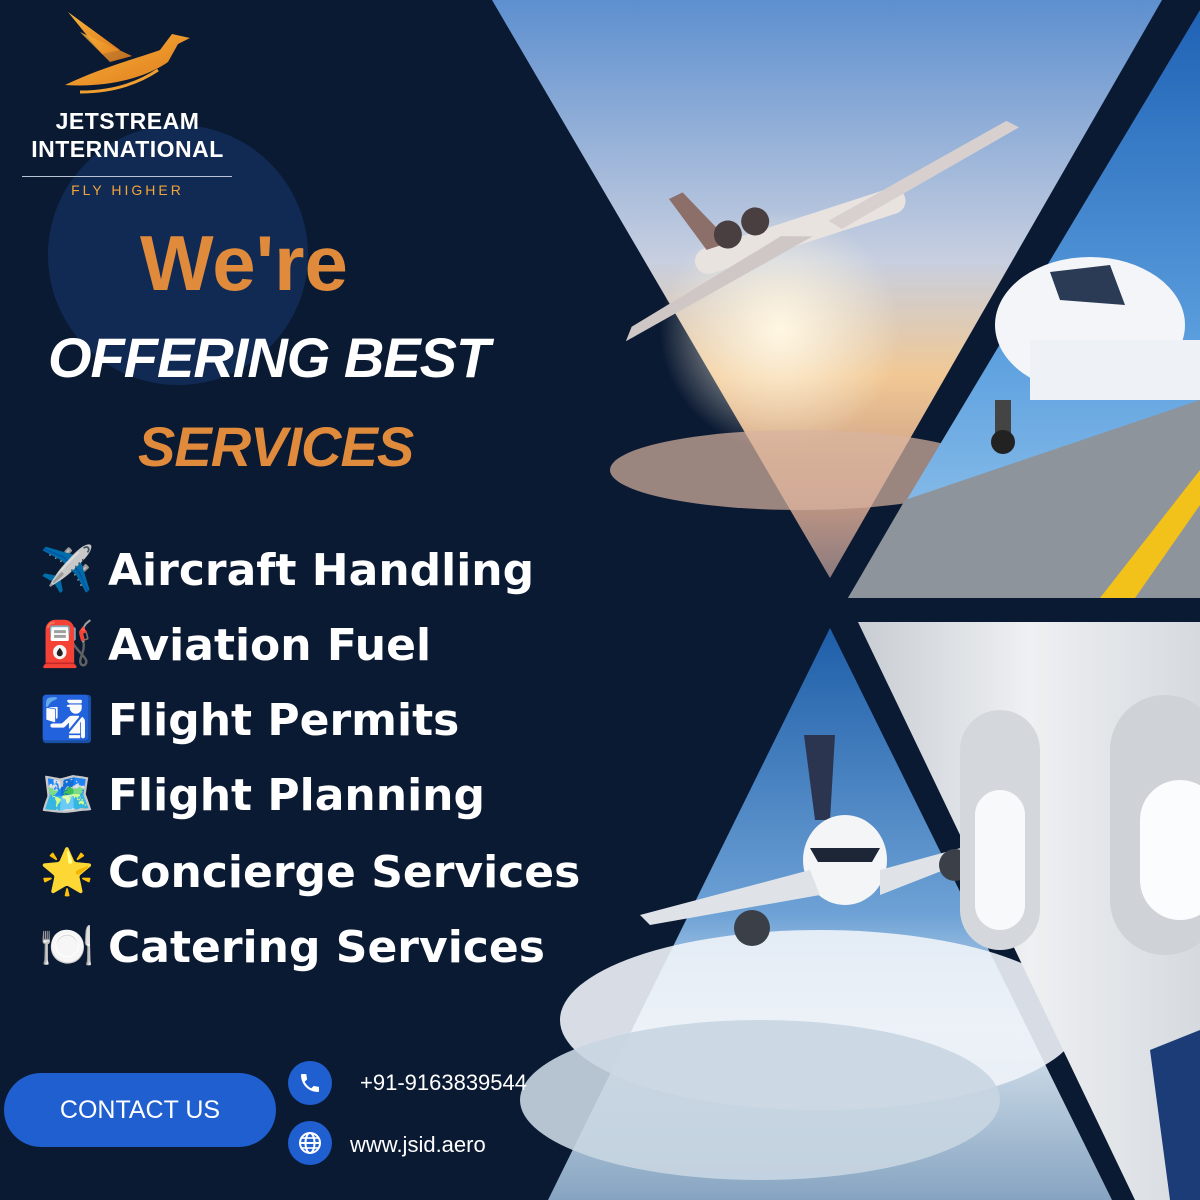  Describe the element at coordinates (310, 1143) in the screenshot. I see `globe-icon` at that location.